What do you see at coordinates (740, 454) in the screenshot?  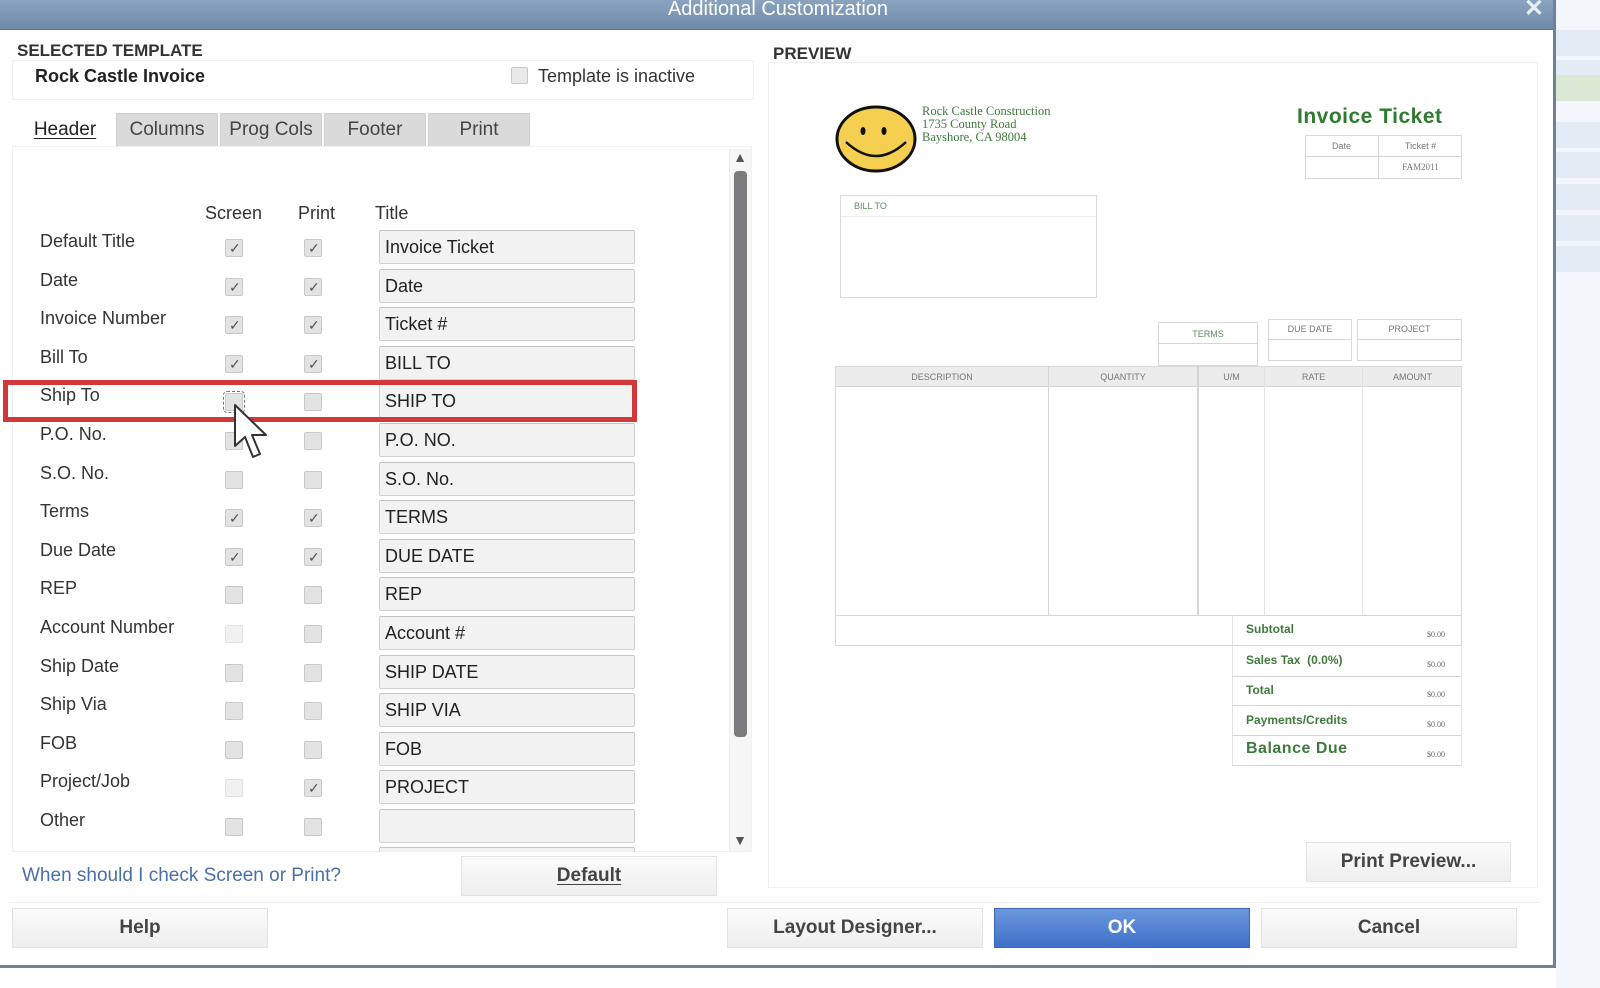 I see `scrollbar-thumb` at bounding box center [740, 454].